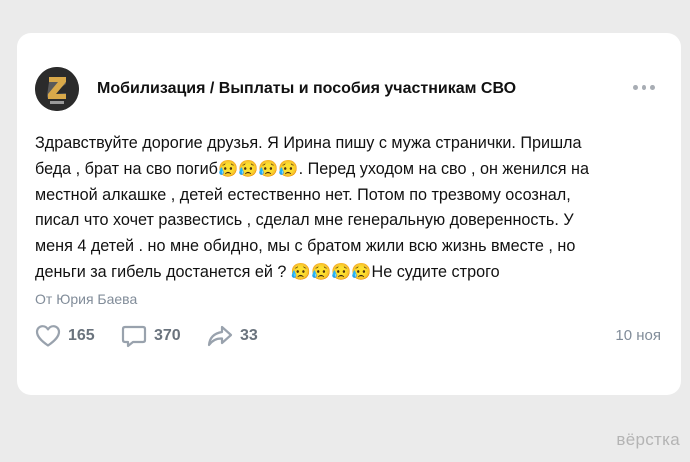 The height and width of the screenshot is (462, 690). I want to click on z-emblem-icon, so click(57, 89).